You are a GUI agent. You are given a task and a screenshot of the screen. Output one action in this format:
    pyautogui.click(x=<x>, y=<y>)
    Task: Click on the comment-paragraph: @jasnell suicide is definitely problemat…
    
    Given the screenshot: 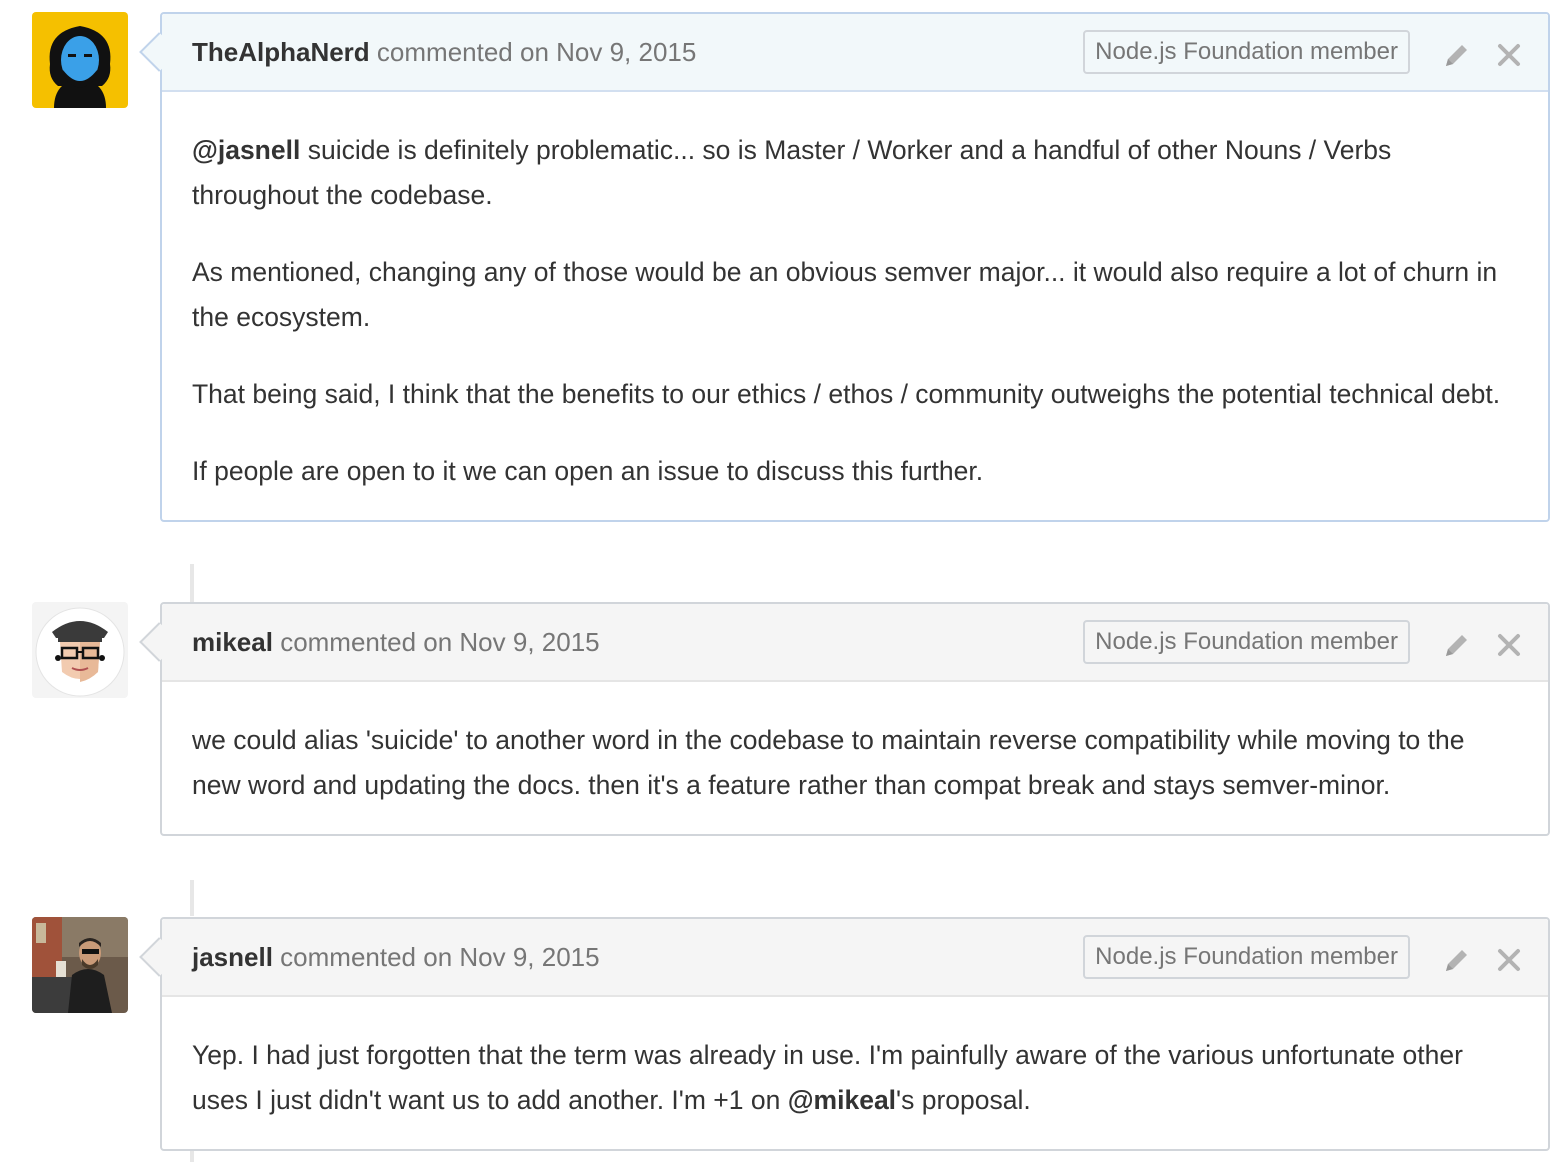 What is the action you would take?
    pyautogui.click(x=855, y=173)
    